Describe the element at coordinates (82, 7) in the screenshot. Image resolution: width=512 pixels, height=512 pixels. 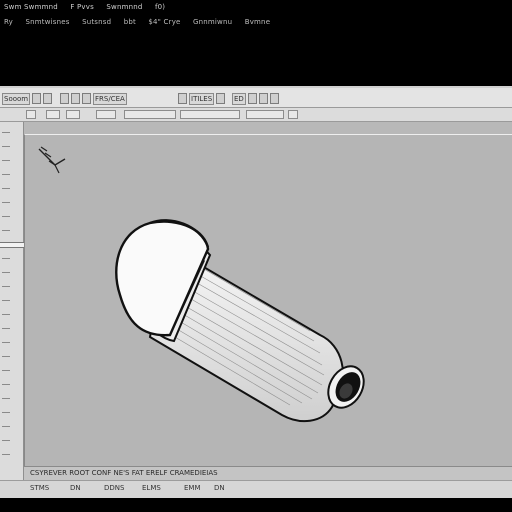
I see `menu-item: F Pvvs` at that location.